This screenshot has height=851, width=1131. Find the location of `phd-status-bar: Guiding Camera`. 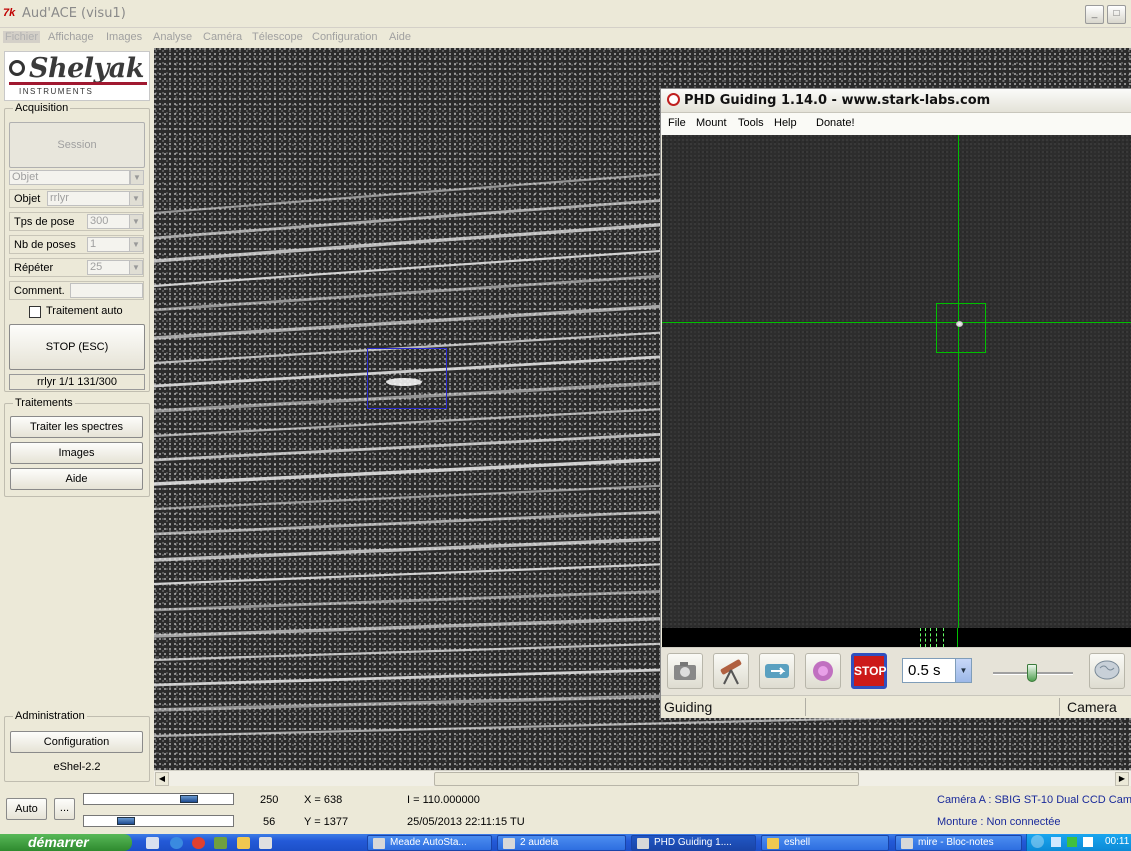

phd-status-bar: Guiding Camera is located at coordinates (896, 706).